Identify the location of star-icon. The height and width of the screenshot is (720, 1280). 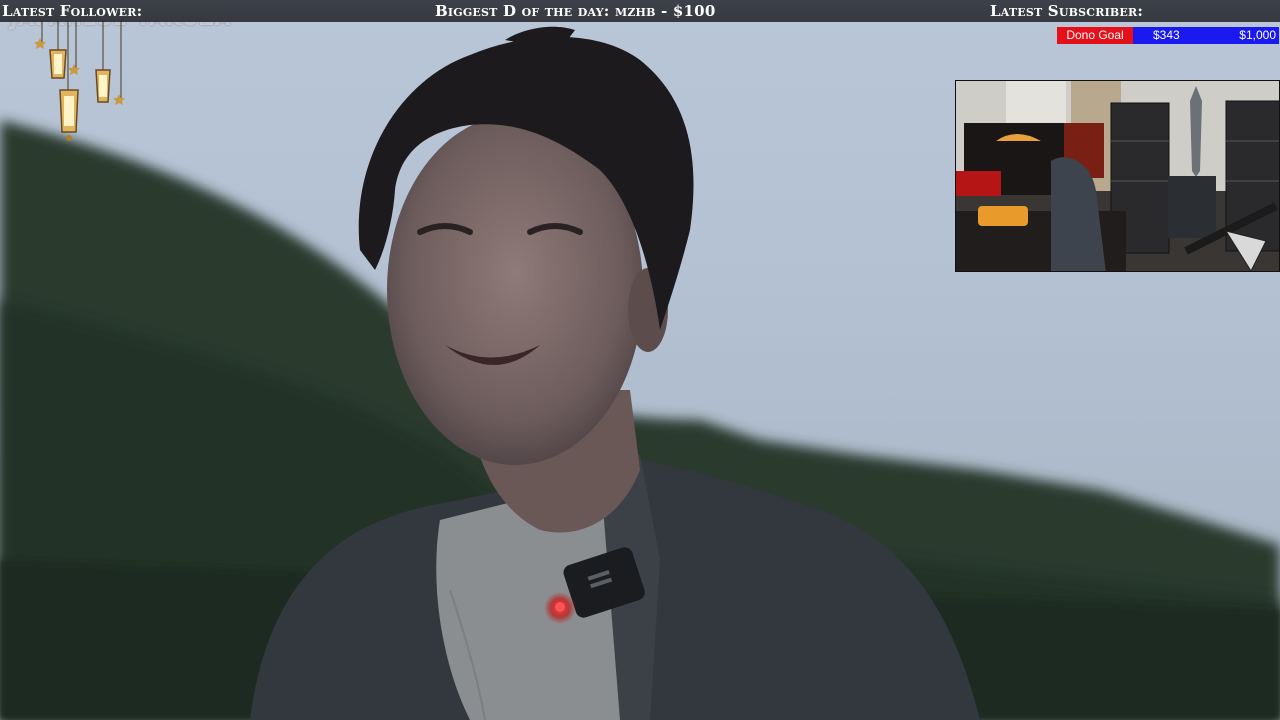
(79, 71).